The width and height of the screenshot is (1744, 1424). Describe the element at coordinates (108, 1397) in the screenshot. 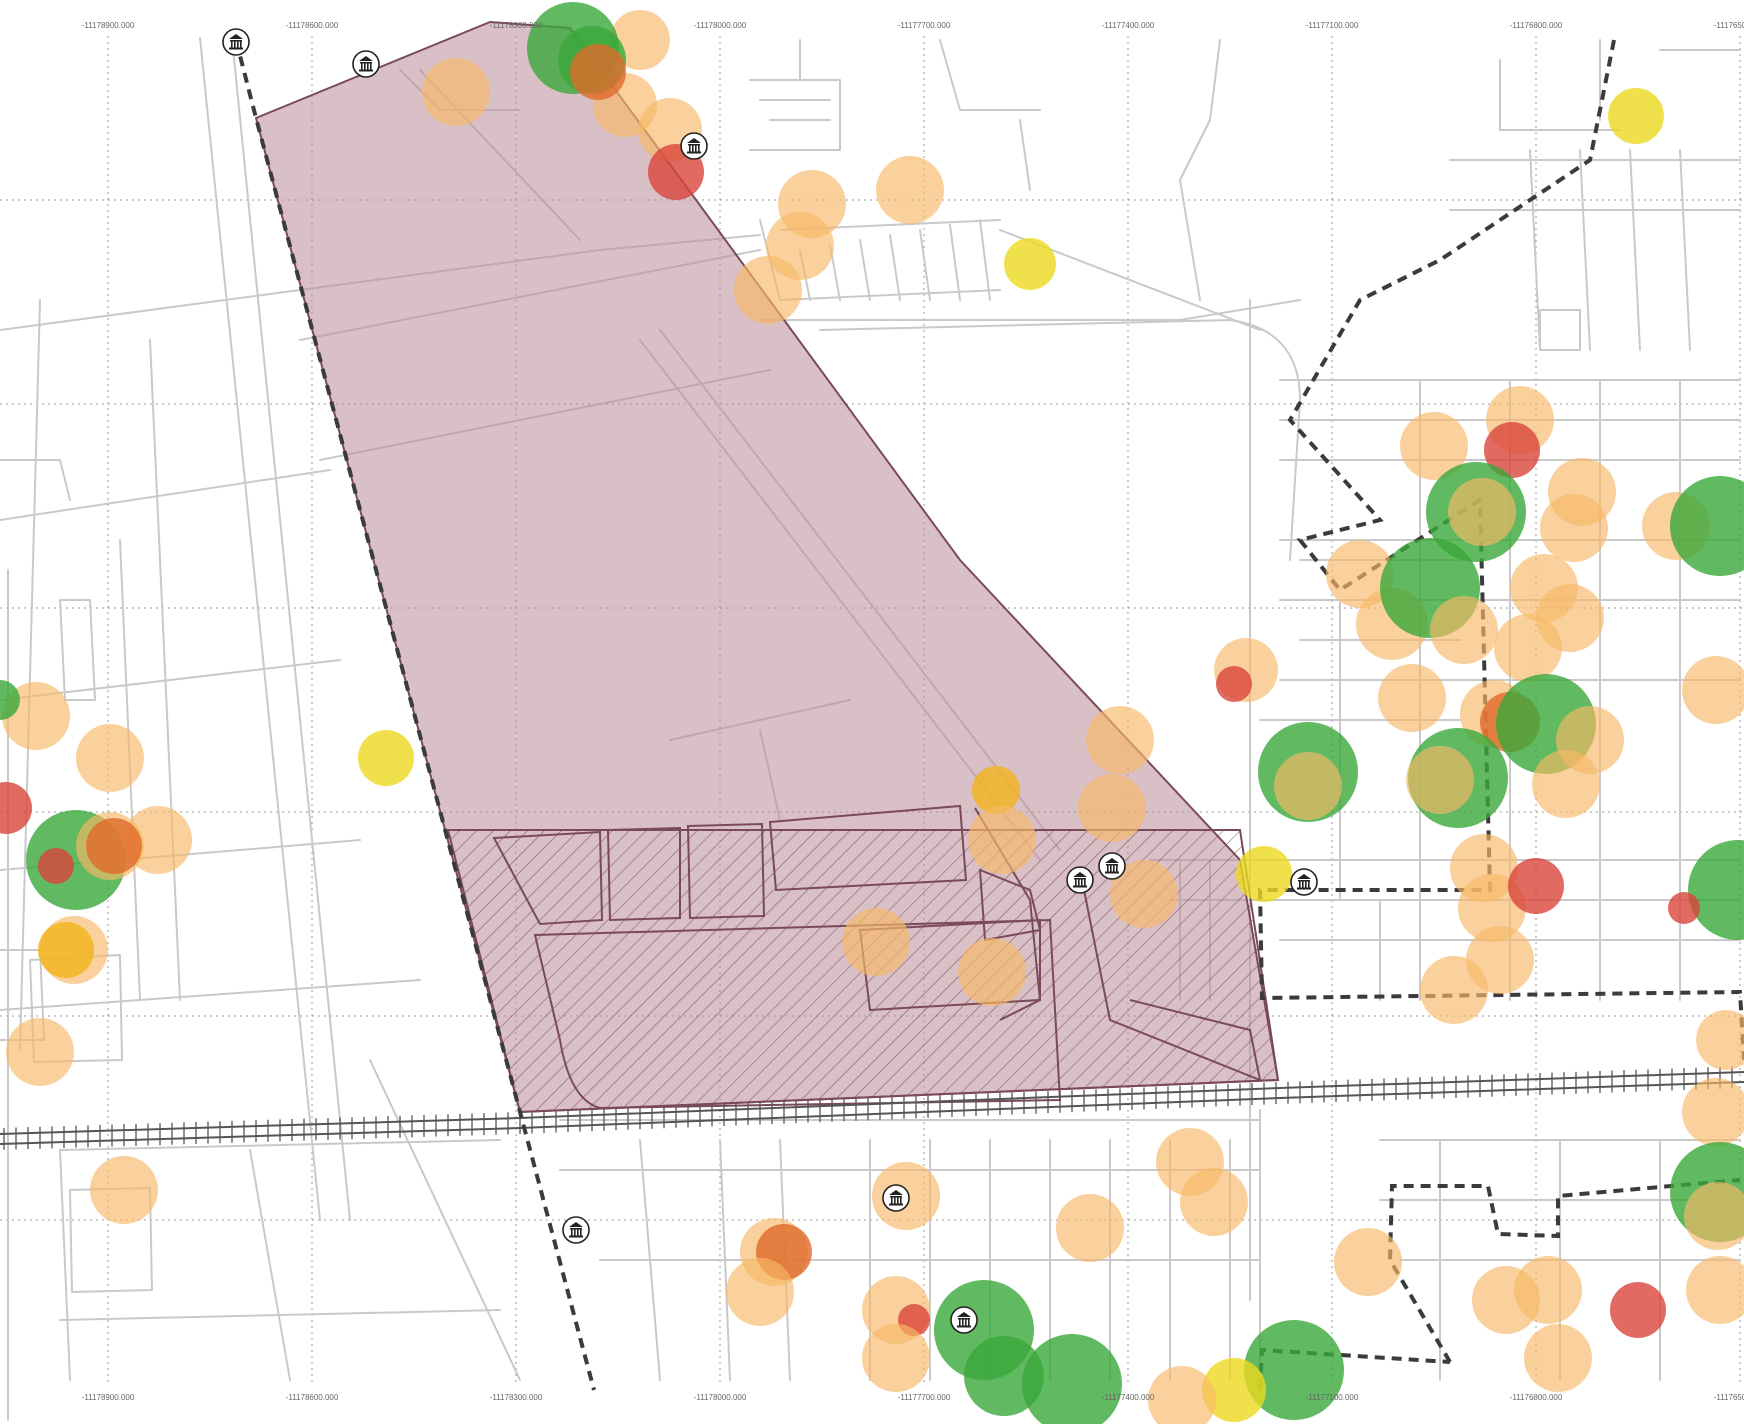

I see `x-tick-label-bottom: -11178900.000` at that location.